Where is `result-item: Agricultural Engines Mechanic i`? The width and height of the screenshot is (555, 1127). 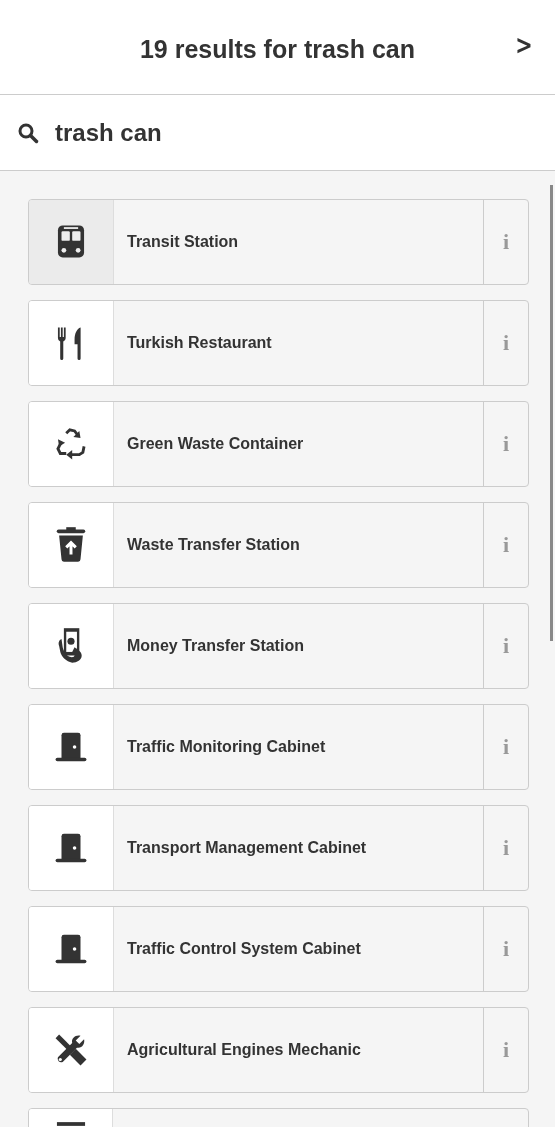 result-item: Agricultural Engines Mechanic i is located at coordinates (278, 1050).